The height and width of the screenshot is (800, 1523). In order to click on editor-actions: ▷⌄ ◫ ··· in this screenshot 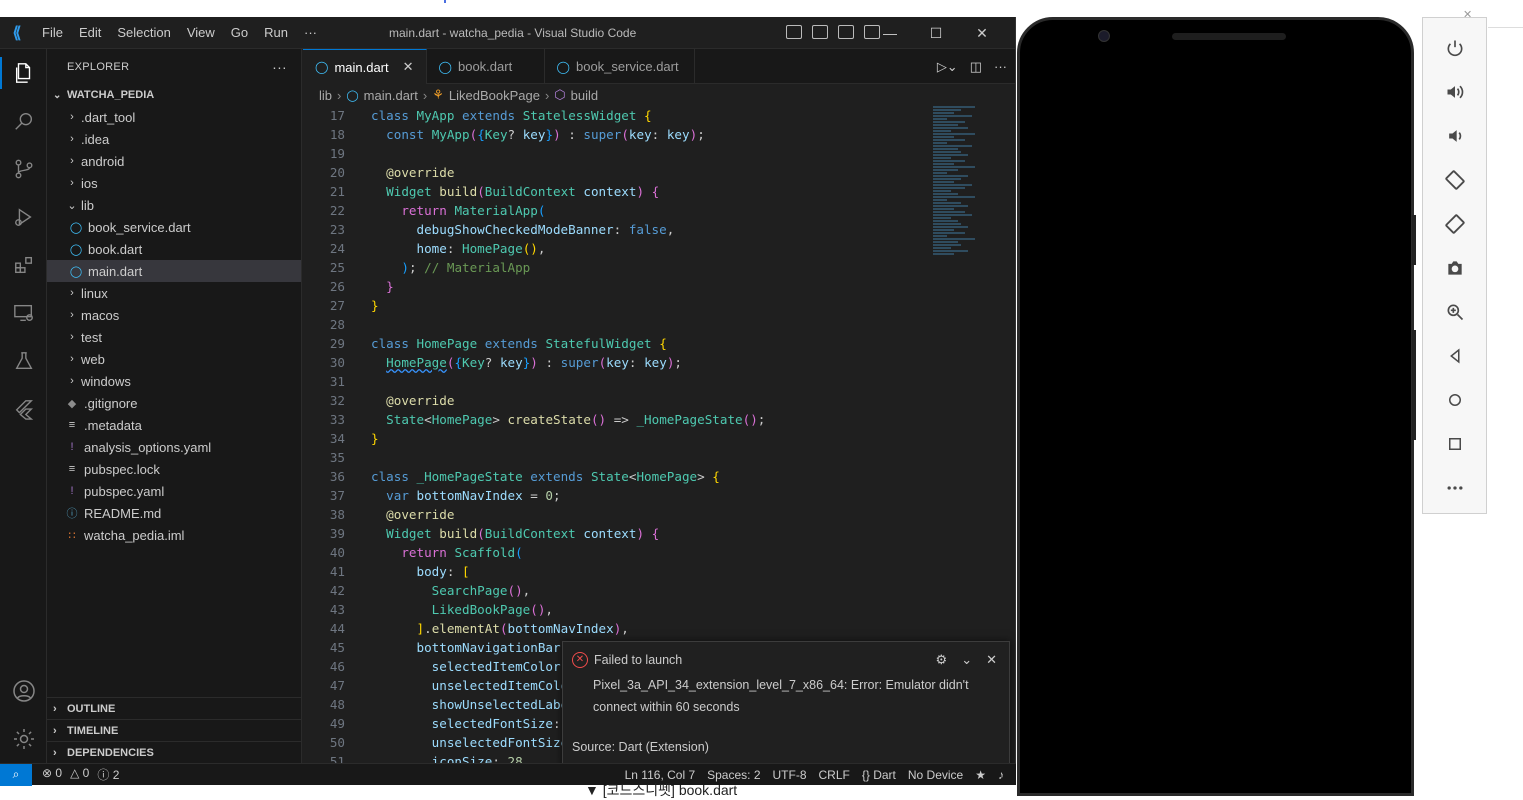, I will do `click(972, 66)`.